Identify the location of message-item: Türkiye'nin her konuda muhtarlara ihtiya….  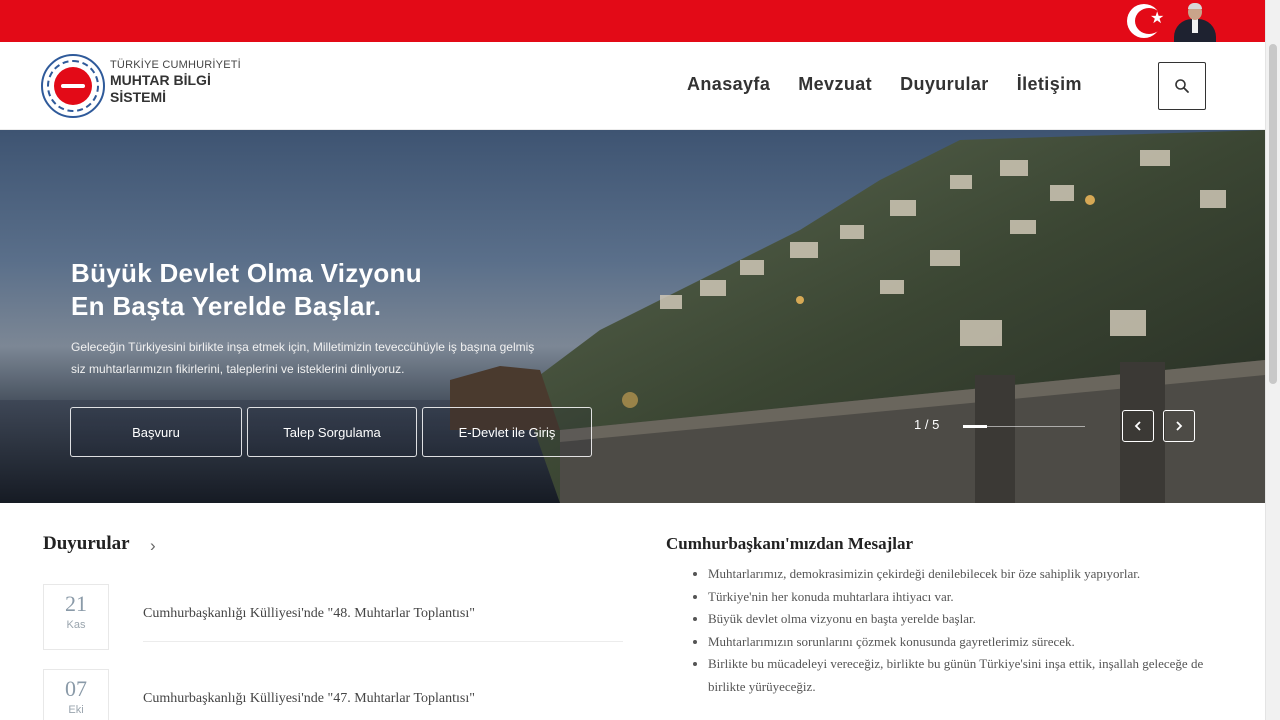
(958, 597).